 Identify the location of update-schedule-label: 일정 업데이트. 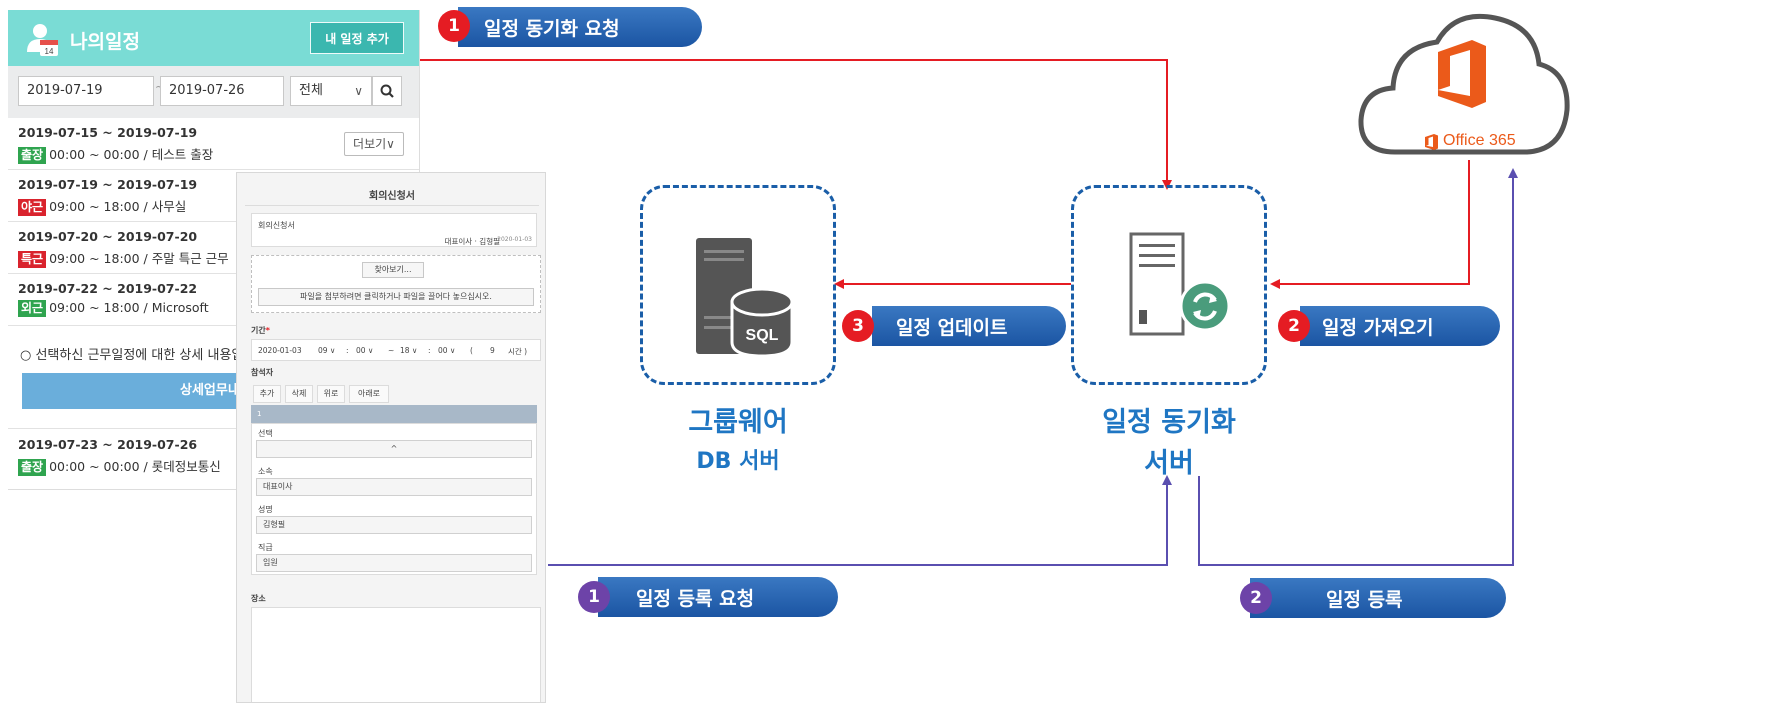
(969, 326).